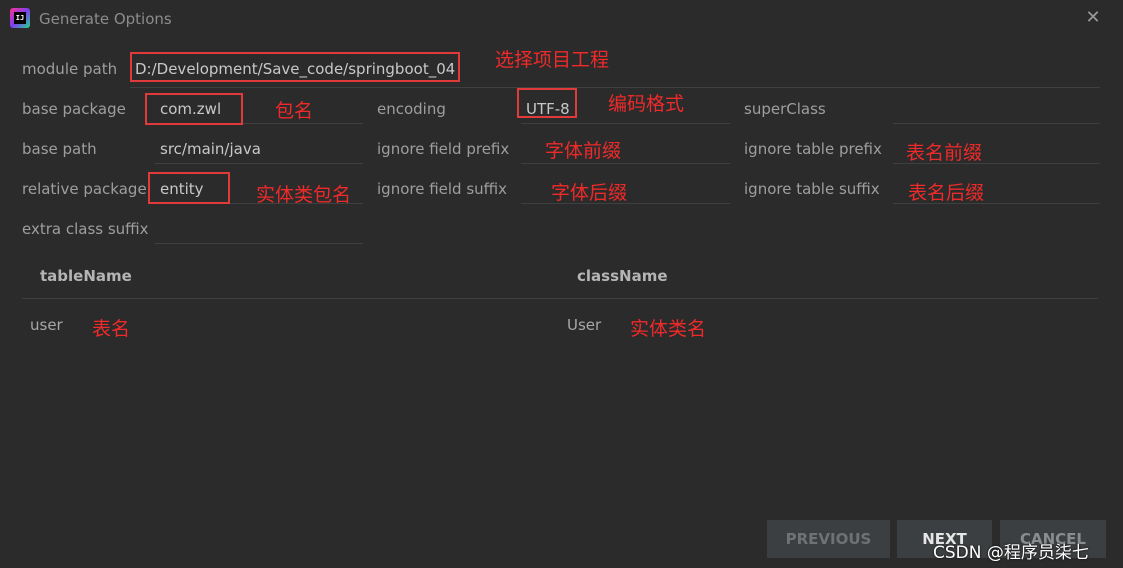  What do you see at coordinates (46, 325) in the screenshot?
I see `cell-tablename: user` at bounding box center [46, 325].